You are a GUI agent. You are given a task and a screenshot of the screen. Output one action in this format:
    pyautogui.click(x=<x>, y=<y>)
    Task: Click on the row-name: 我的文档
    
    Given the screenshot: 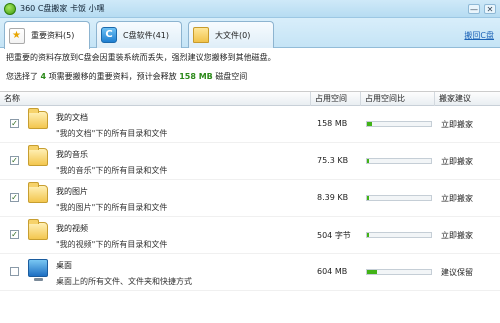 What is the action you would take?
    pyautogui.click(x=72, y=117)
    